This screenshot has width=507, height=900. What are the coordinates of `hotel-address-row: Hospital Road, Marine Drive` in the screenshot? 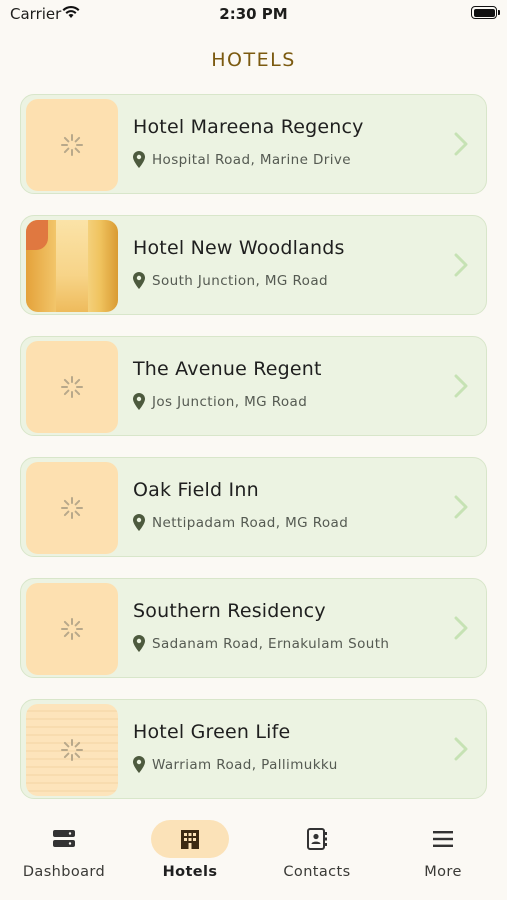 It's located at (242, 159).